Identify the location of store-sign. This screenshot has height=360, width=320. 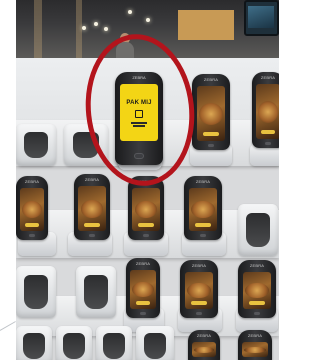
(206, 25).